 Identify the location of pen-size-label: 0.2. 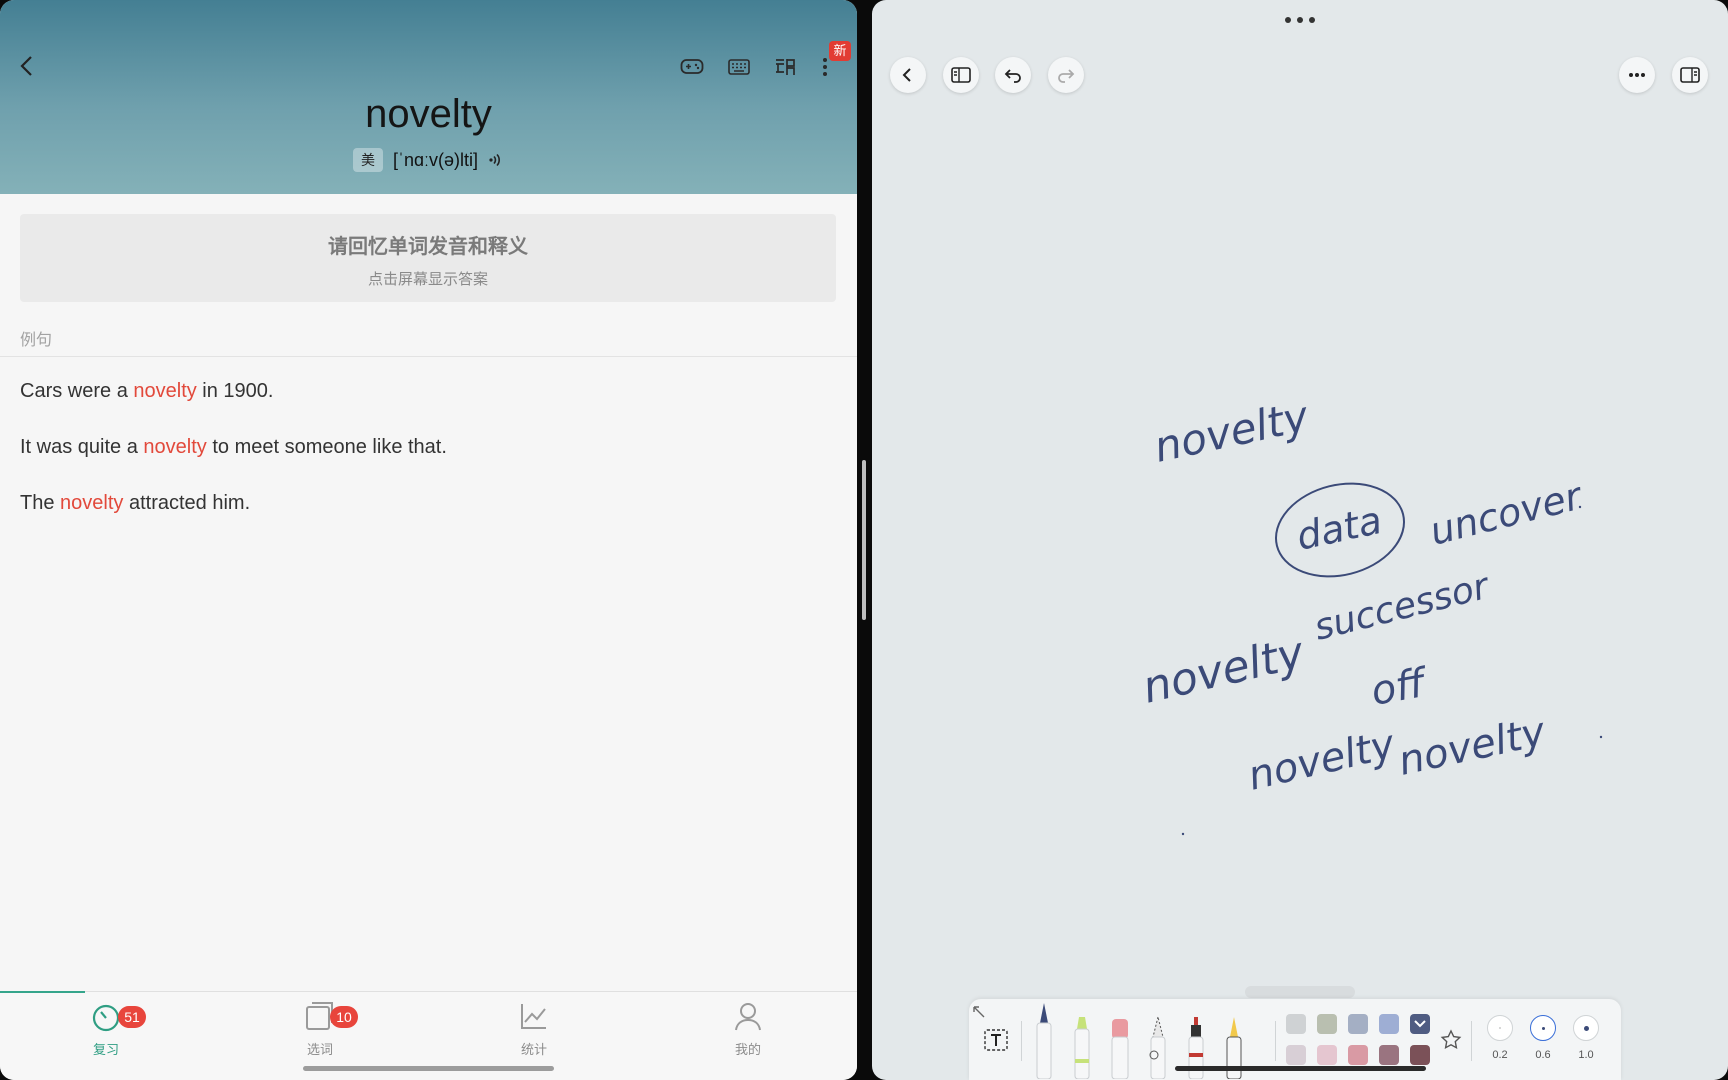
(1500, 1055).